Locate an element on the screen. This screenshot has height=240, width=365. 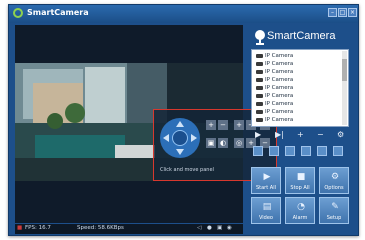
remove-camera-button: − is located at coordinates (320, 134).